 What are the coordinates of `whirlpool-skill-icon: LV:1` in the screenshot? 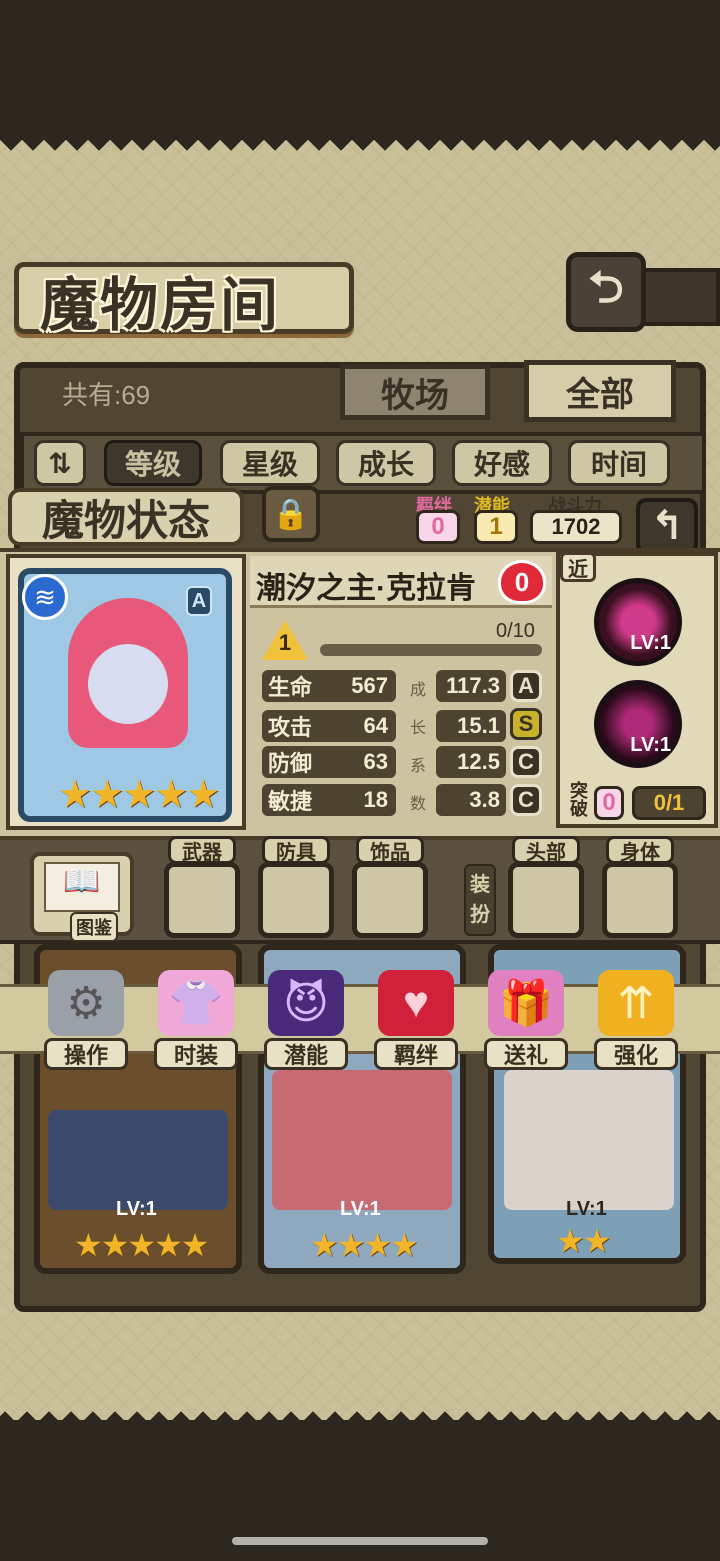 It's located at (638, 724).